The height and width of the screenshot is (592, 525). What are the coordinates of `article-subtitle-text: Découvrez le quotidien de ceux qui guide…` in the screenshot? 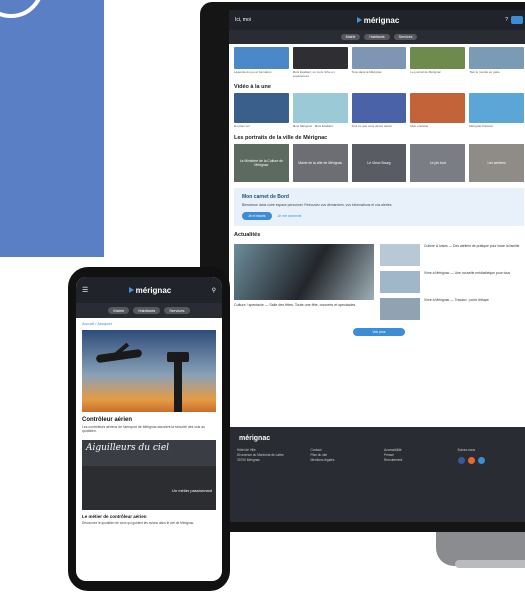 It's located at (138, 522).